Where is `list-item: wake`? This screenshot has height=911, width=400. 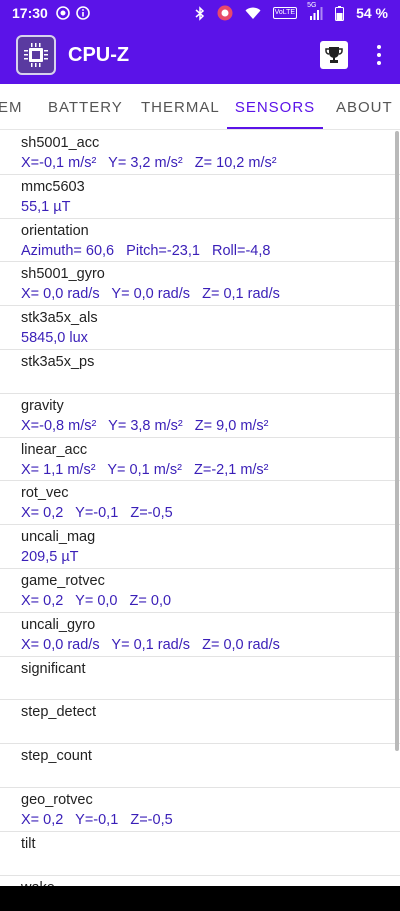 list-item: wake is located at coordinates (200, 881).